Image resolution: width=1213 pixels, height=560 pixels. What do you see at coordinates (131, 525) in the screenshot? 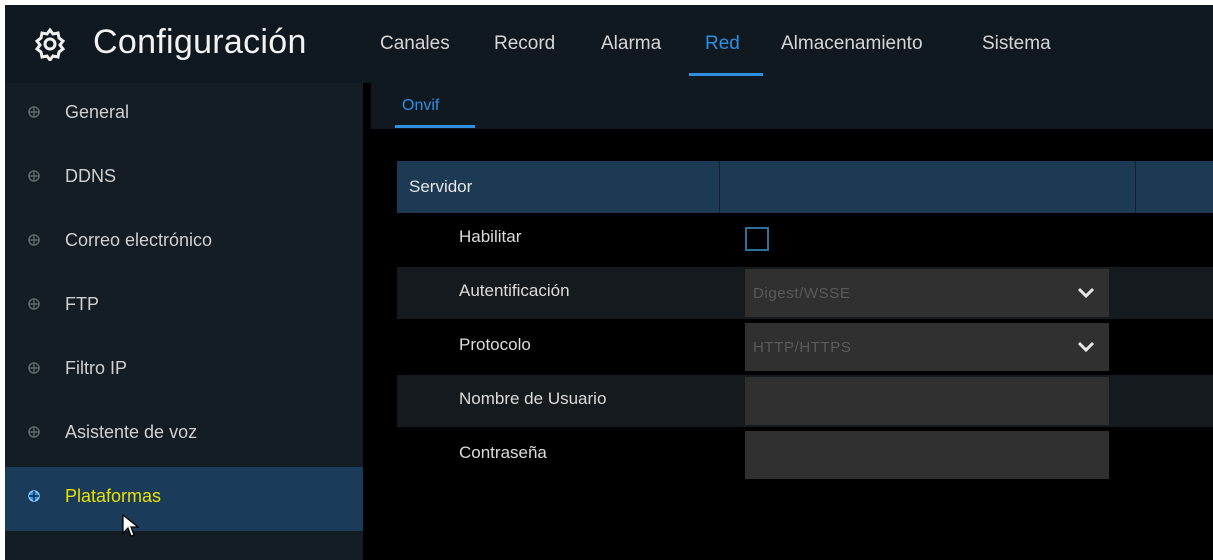
I see `mouse-pointer-icon` at bounding box center [131, 525].